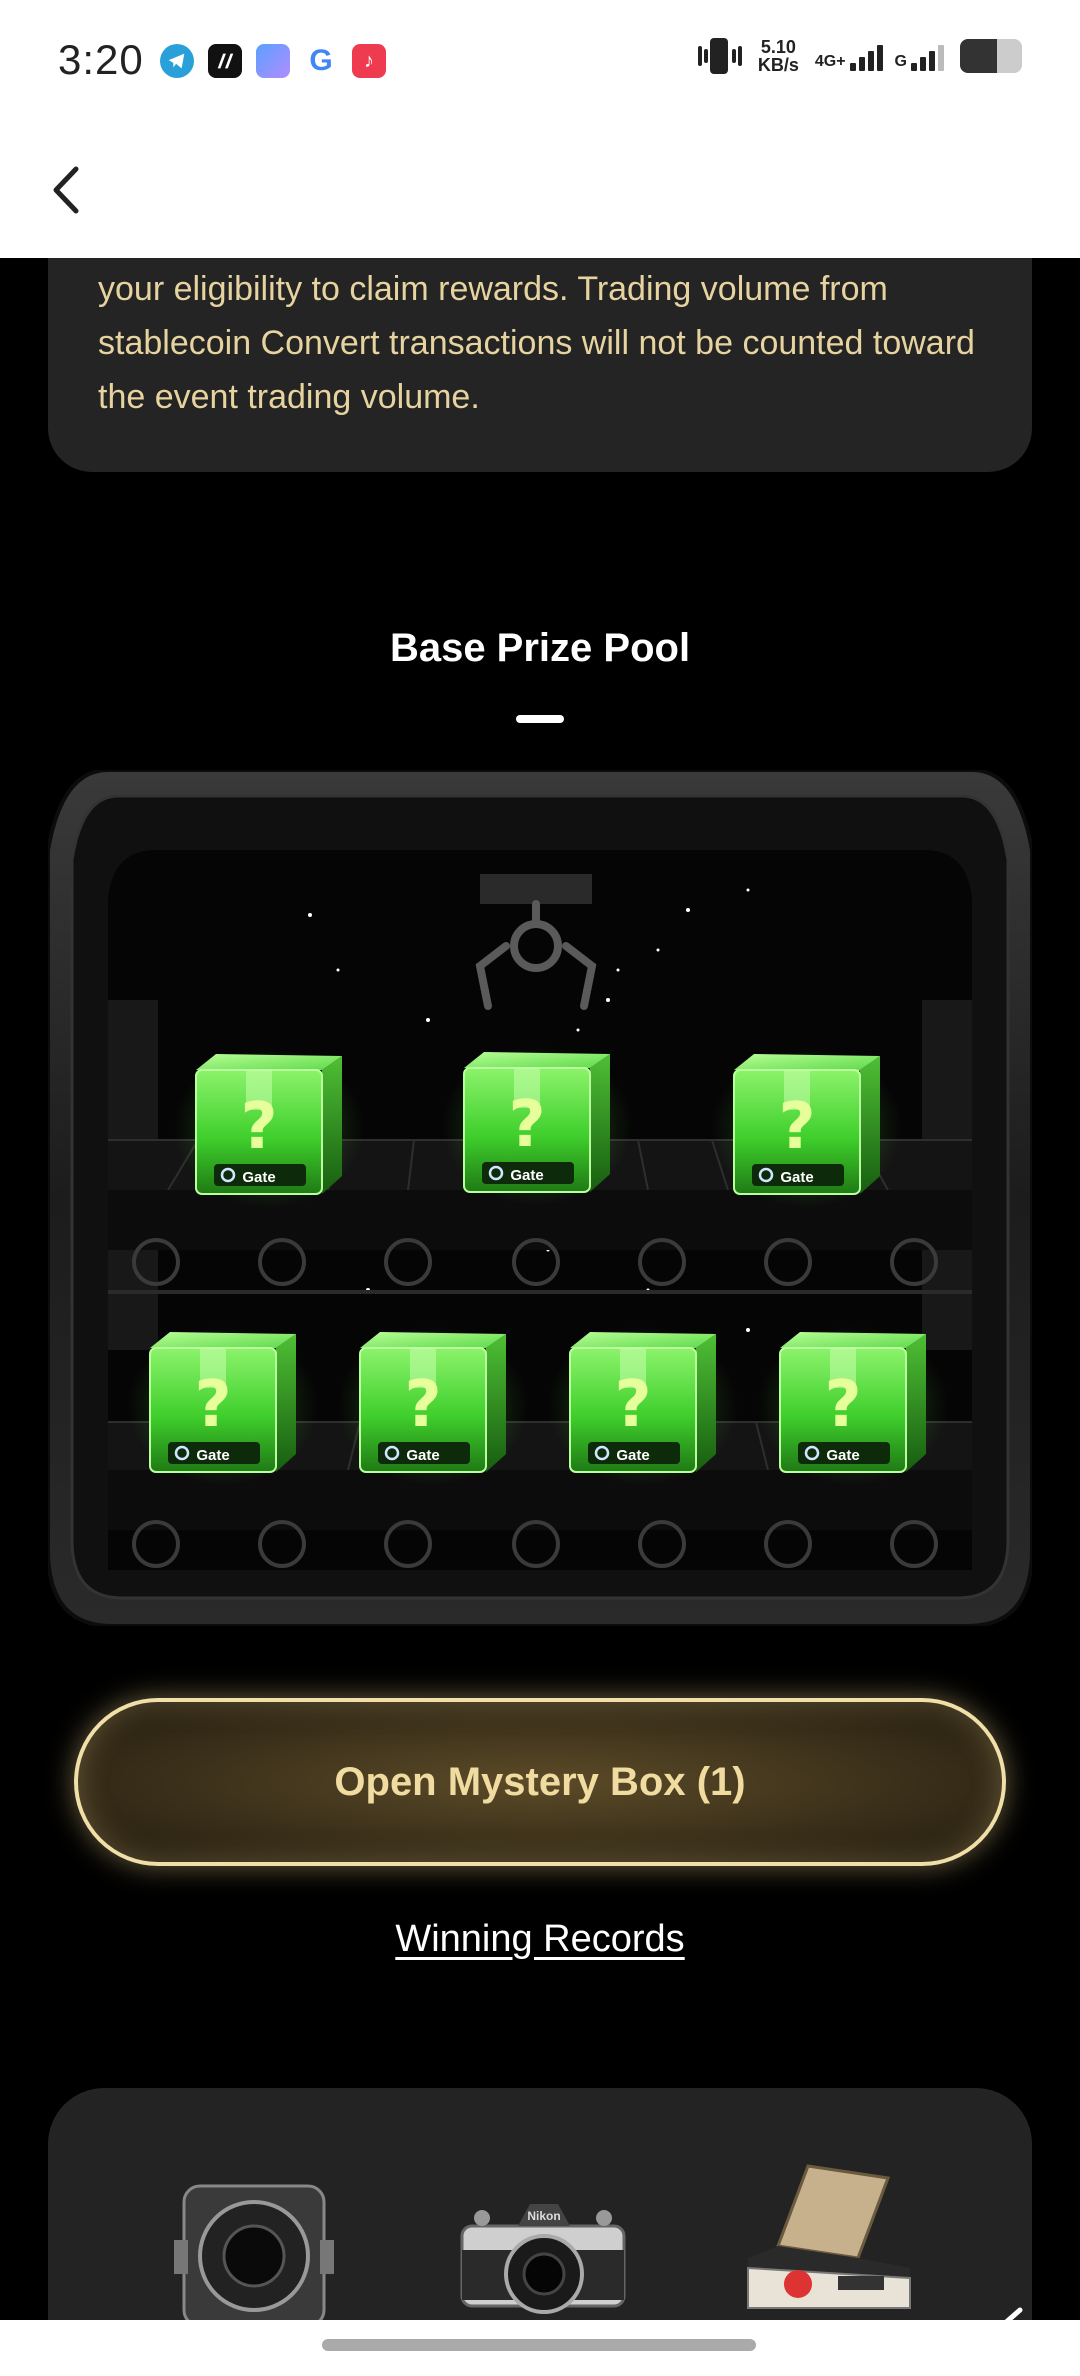 The image size is (1080, 2376). I want to click on polaroid-camera-icon, so click(829, 2236).